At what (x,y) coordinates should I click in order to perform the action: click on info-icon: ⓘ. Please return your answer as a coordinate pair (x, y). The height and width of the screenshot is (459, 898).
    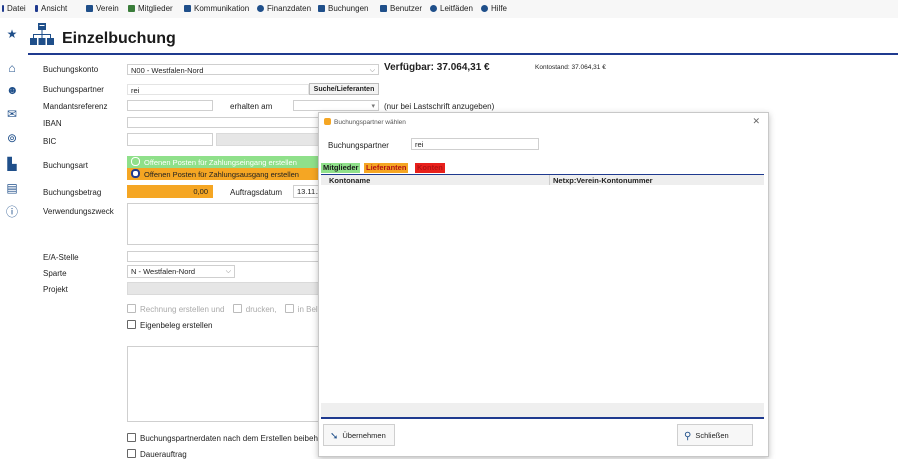
    Looking at the image, I should click on (12, 212).